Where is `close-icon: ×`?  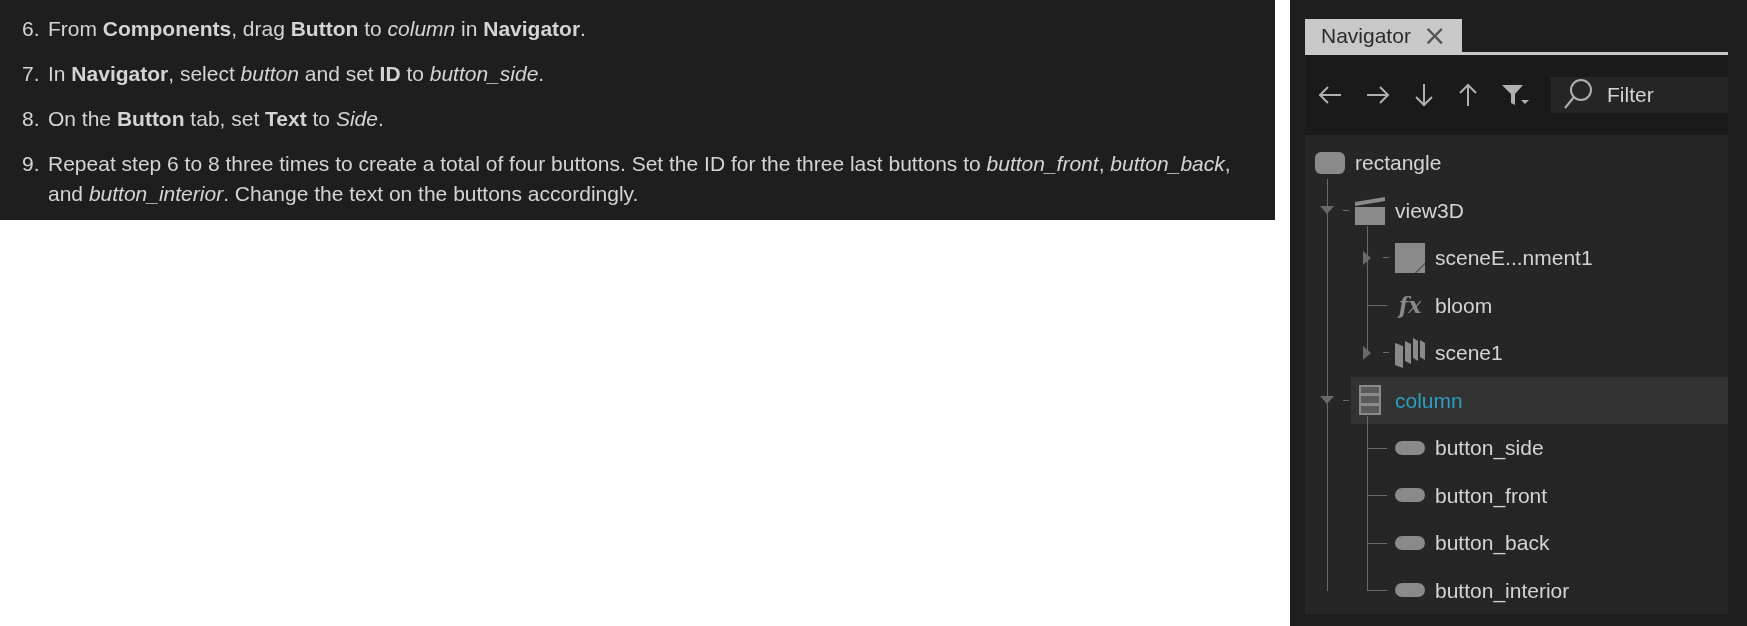 close-icon: × is located at coordinates (1434, 35).